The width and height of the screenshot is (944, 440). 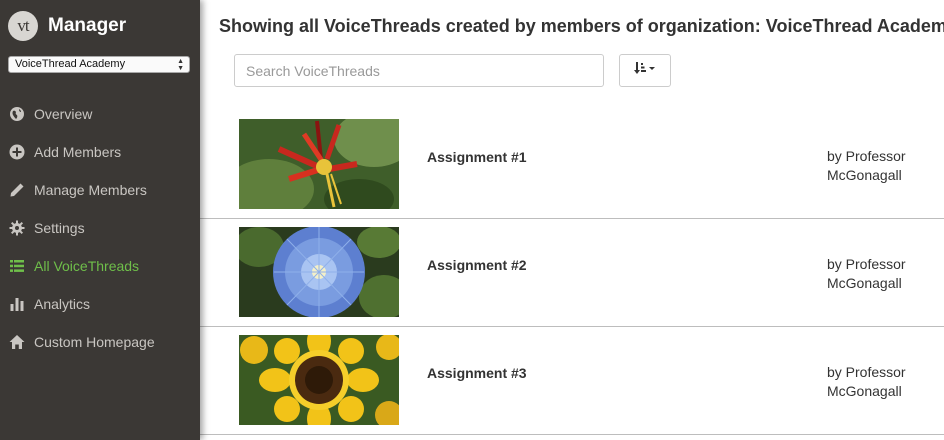 I want to click on home-icon, so click(x=17, y=342).